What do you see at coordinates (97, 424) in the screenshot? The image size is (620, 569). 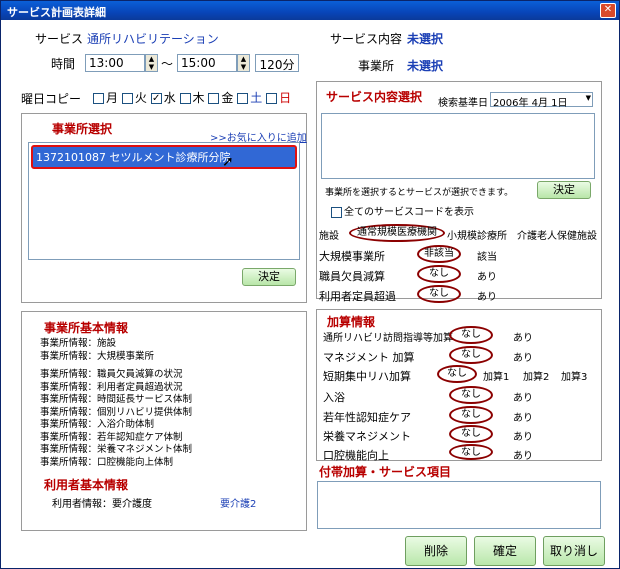 I see `office-info-line: 事業所情報：入浴介助体制` at bounding box center [97, 424].